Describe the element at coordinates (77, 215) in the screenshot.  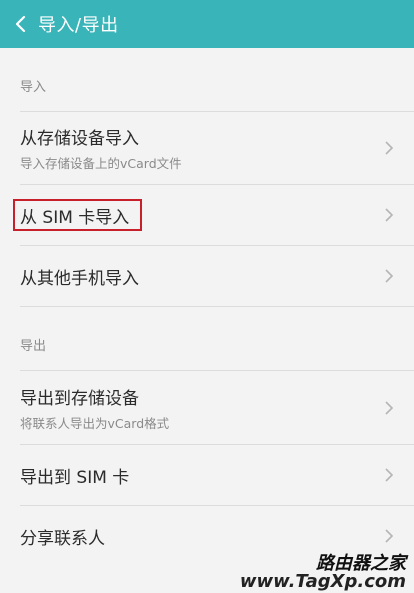
I see `highlight-box` at that location.